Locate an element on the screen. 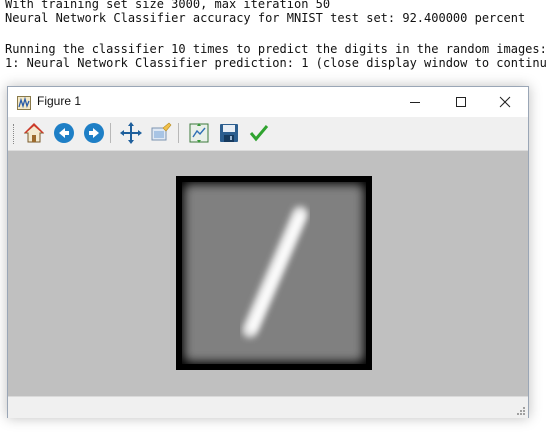 This screenshot has height=433, width=547. toolbar-grip is located at coordinates (15, 134).